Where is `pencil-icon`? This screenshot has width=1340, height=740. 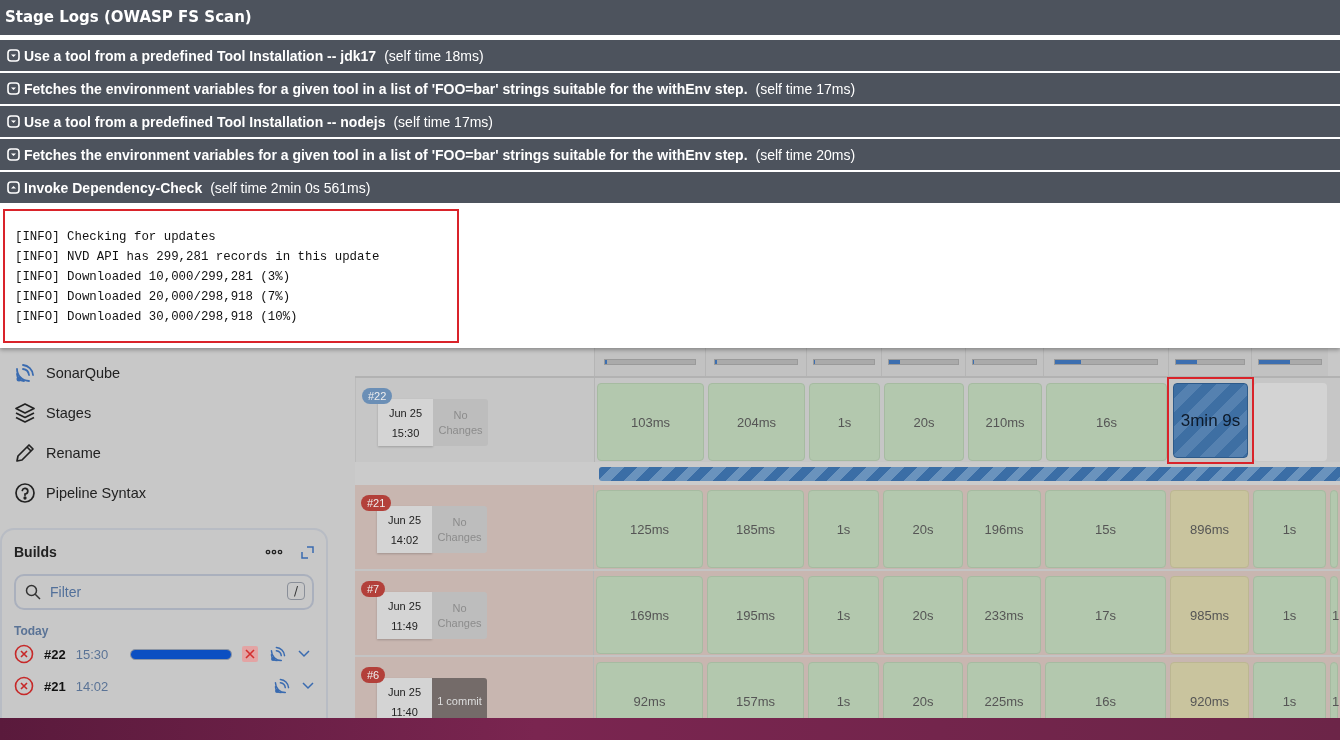 pencil-icon is located at coordinates (25, 453).